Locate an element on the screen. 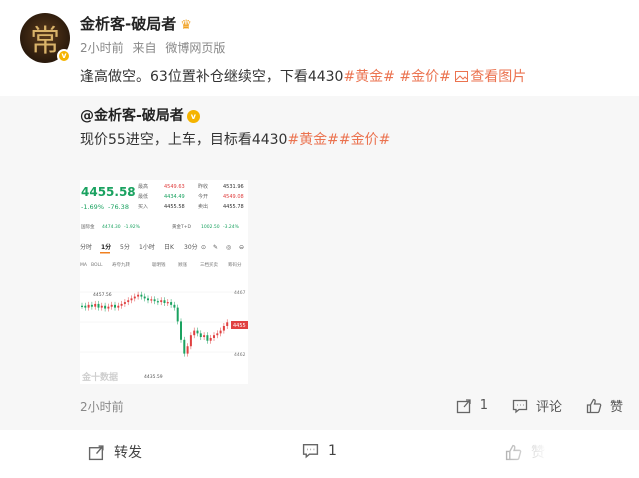  field-open-key: 今开 is located at coordinates (203, 196).